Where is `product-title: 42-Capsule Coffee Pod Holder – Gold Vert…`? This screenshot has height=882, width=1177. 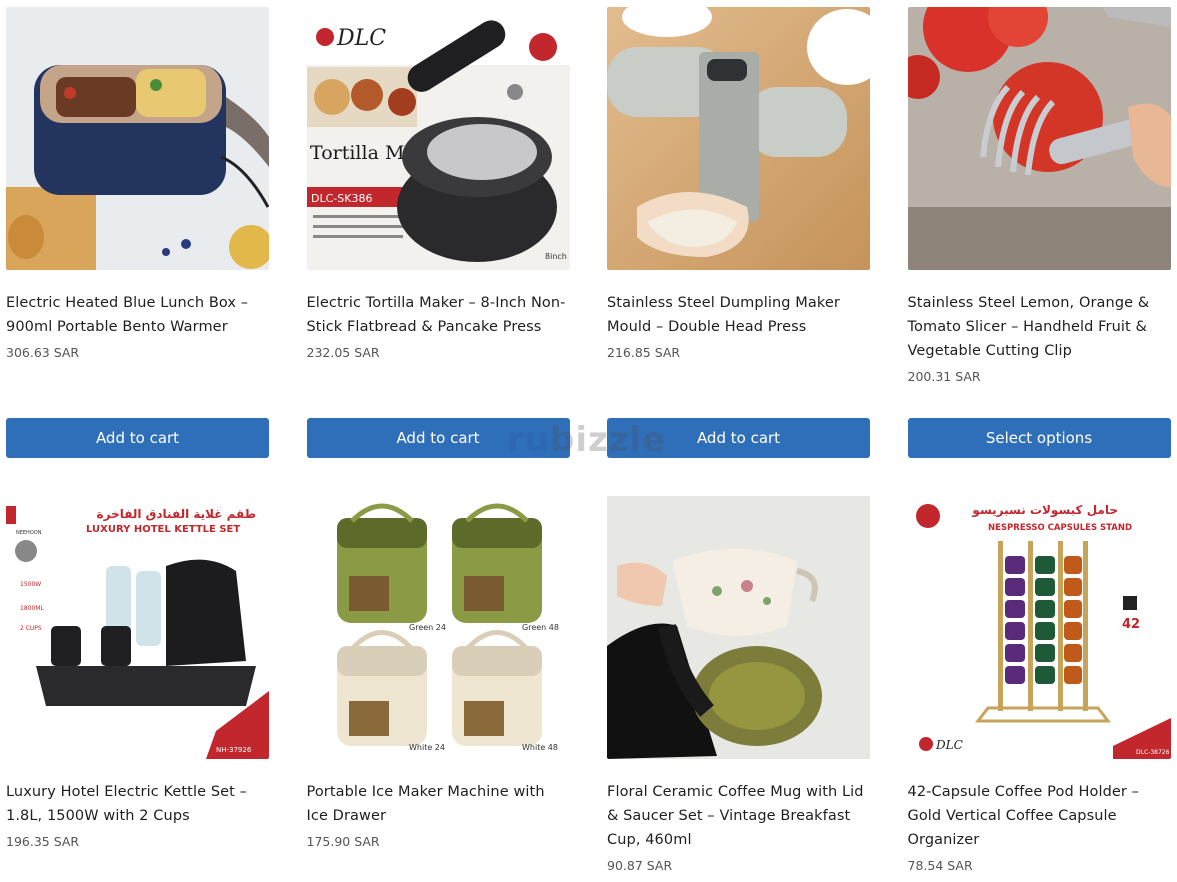 product-title: 42-Capsule Coffee Pod Holder – Gold Vert… is located at coordinates (1039, 816).